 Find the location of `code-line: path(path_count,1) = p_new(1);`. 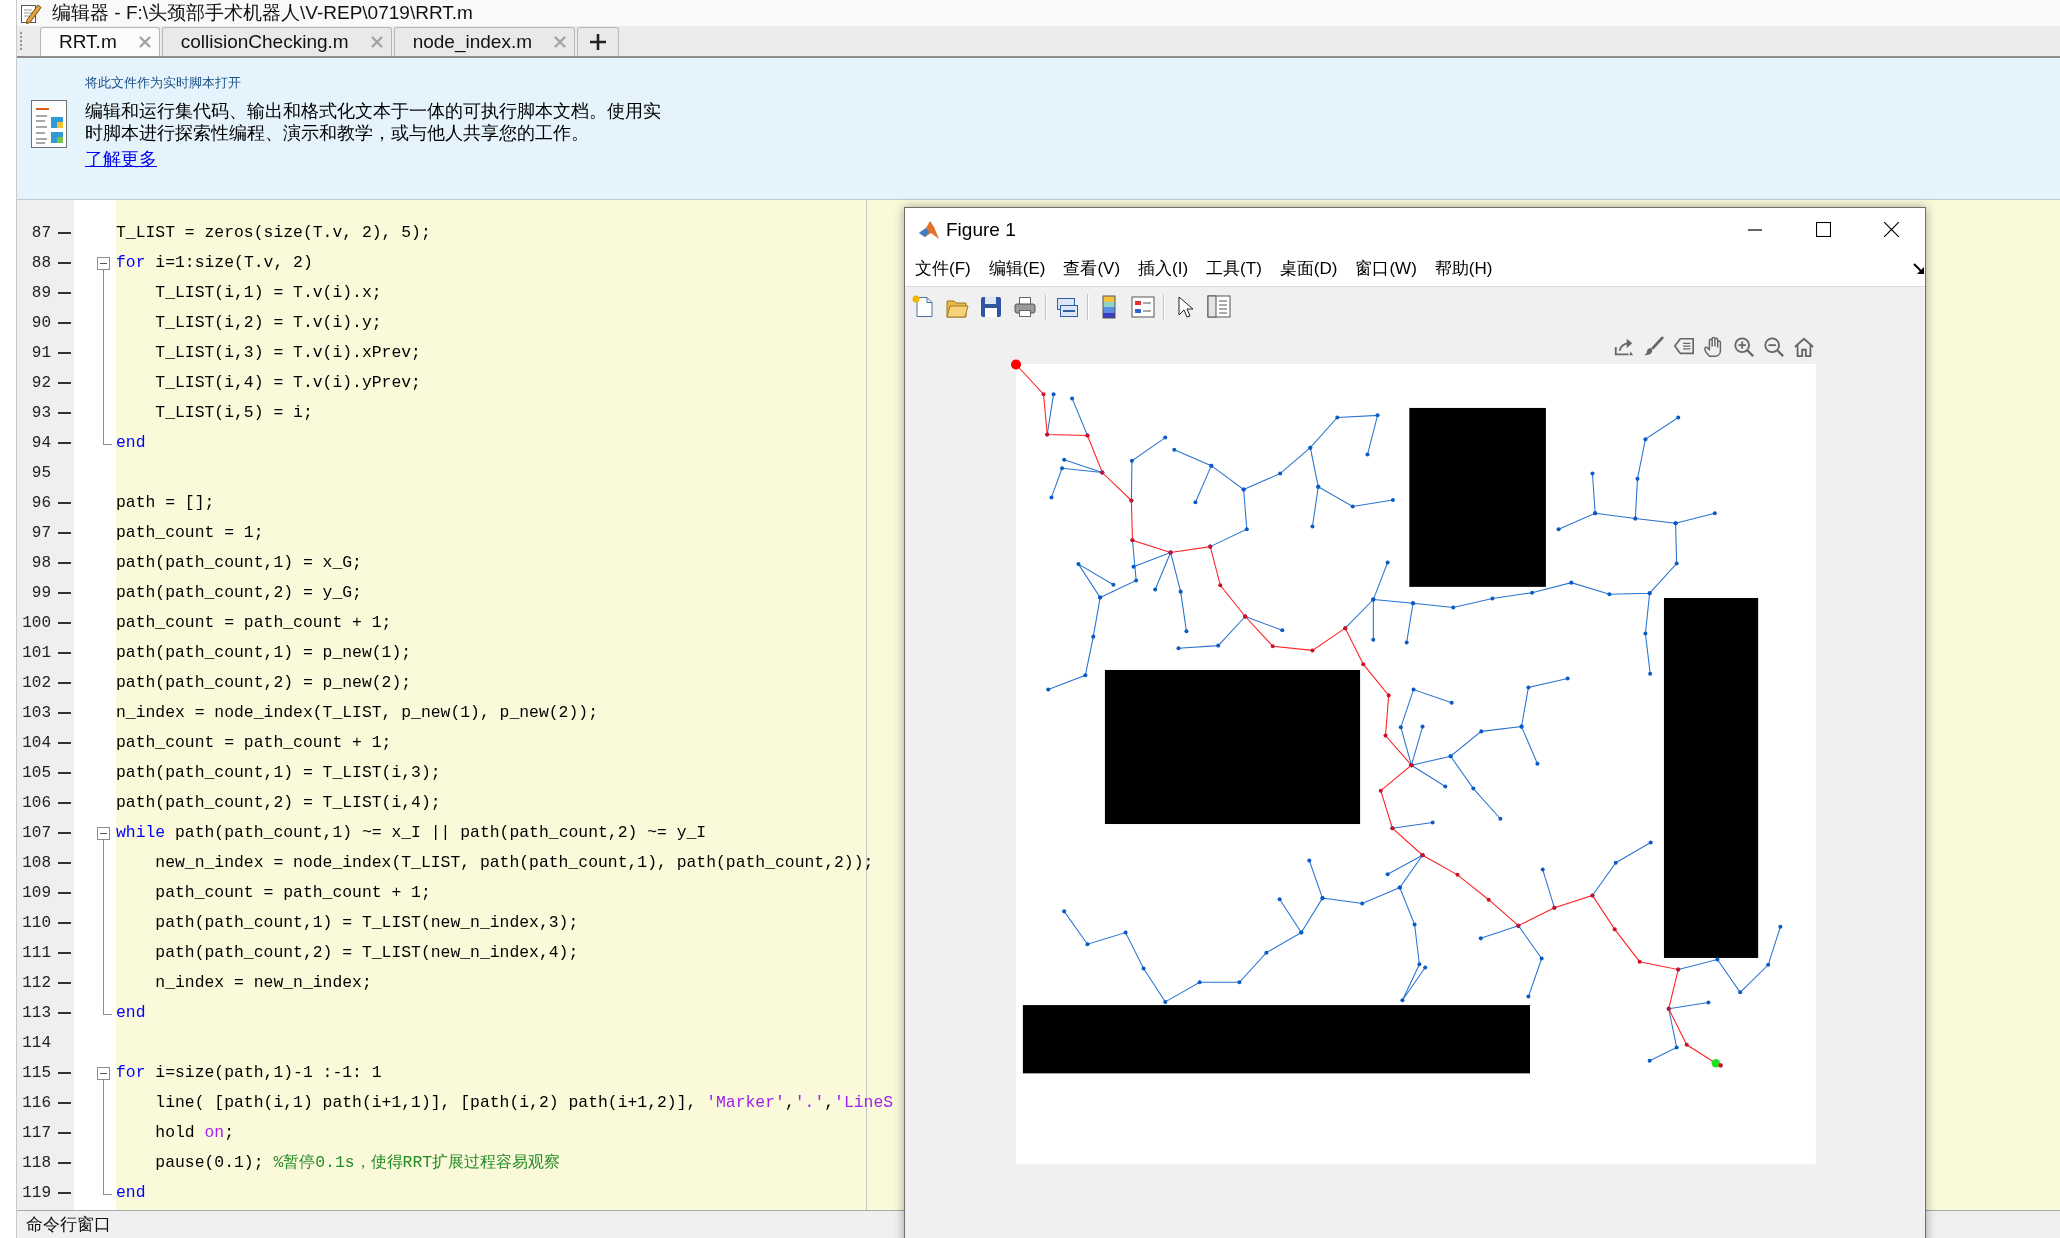

code-line: path(path_count,1) = p_new(1); is located at coordinates (264, 652).